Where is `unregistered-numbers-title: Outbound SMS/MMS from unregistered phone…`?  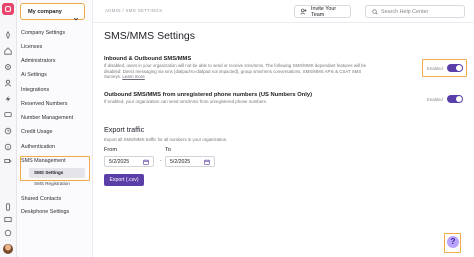 unregistered-numbers-title: Outbound SMS/MMS from unregistered phone… is located at coordinates (208, 95).